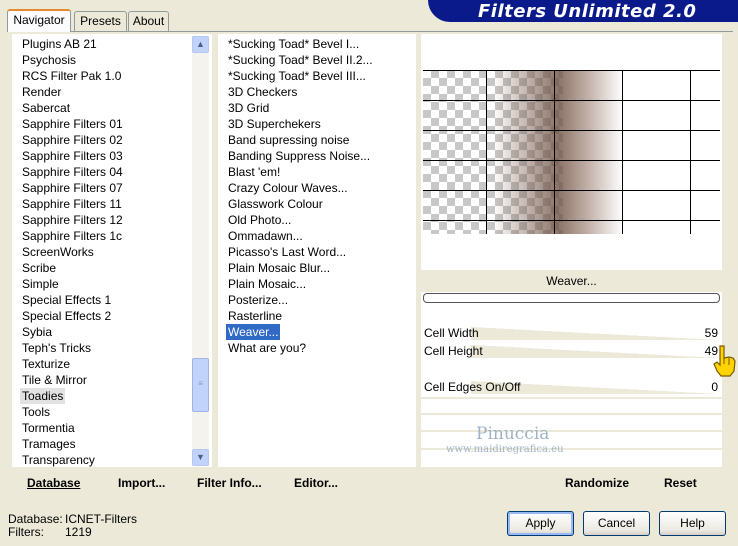  What do you see at coordinates (26, 532) in the screenshot?
I see `filters-label: Filters:` at bounding box center [26, 532].